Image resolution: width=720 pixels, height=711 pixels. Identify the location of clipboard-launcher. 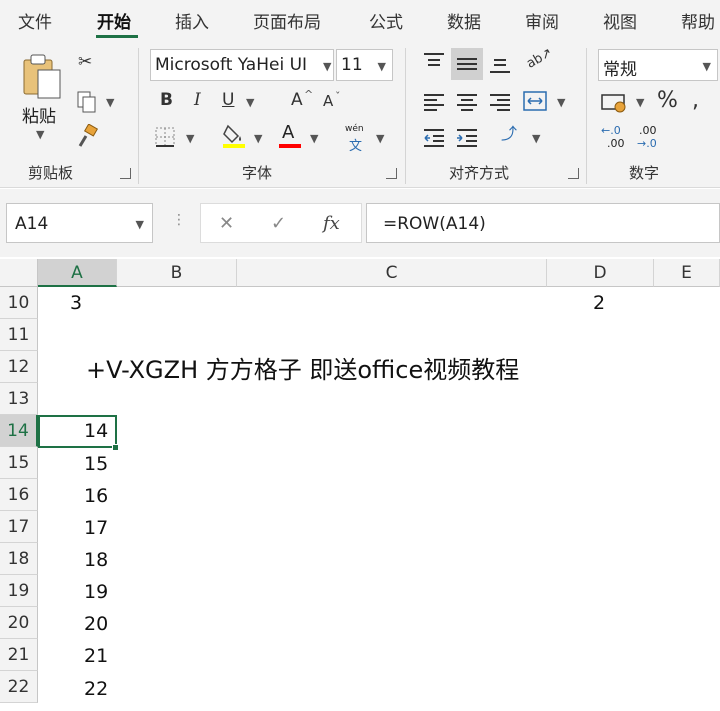
(125, 173).